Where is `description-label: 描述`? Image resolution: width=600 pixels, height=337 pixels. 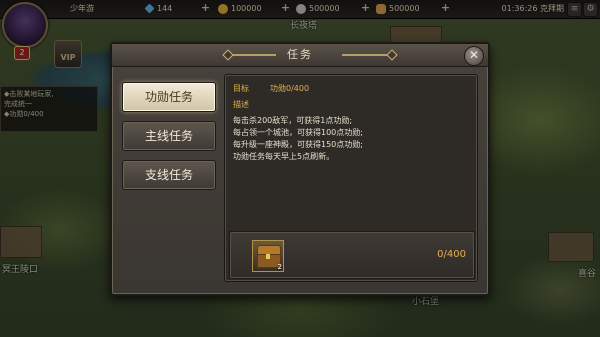
description-label: 描述 is located at coordinates (241, 104).